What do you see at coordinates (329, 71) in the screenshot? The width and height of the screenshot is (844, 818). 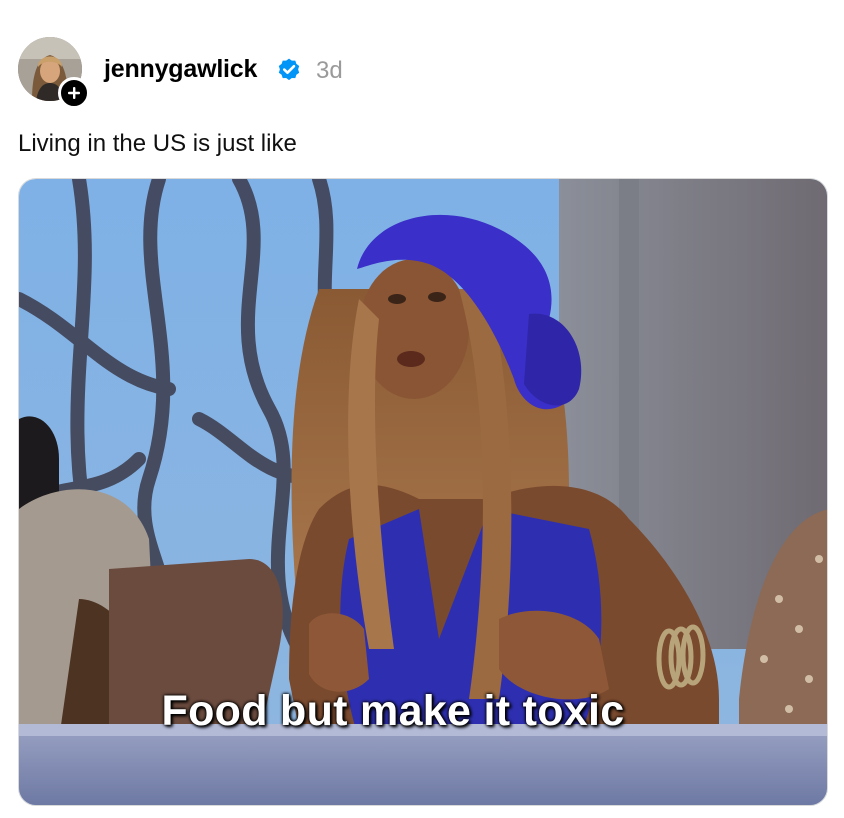 I see `post-timestamp: 3d` at bounding box center [329, 71].